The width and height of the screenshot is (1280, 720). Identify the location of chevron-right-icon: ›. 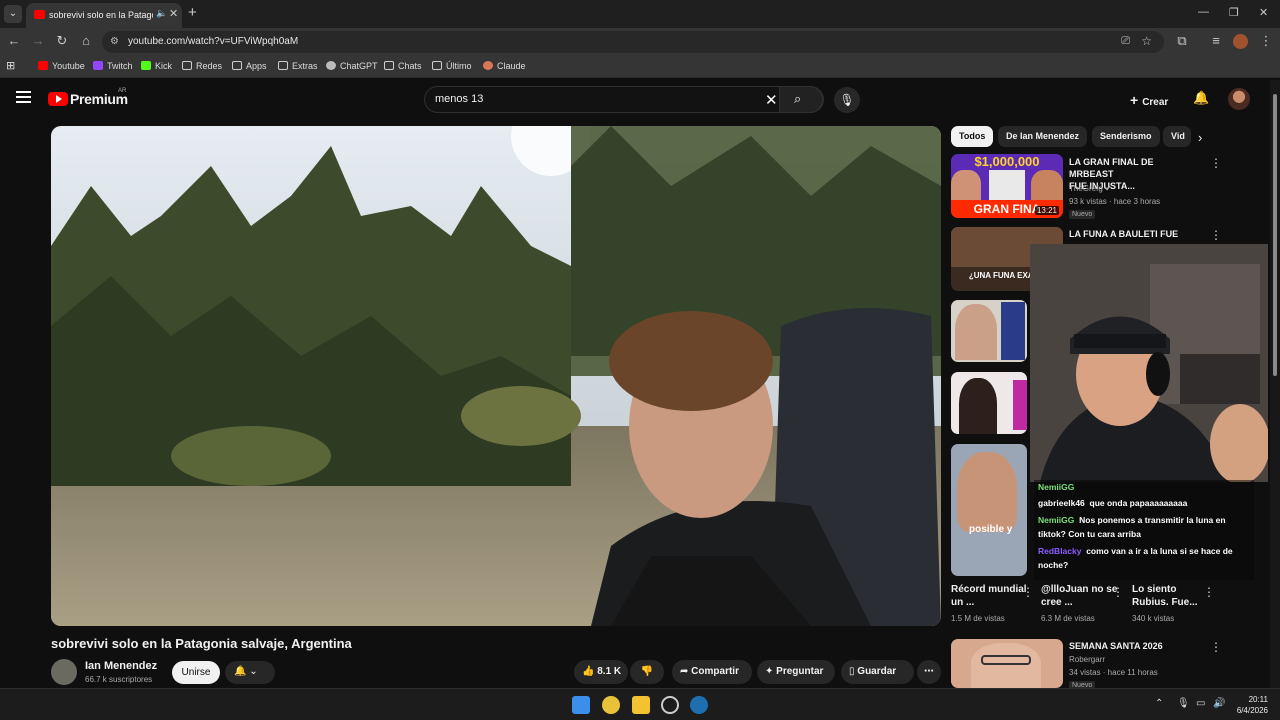
(1200, 137).